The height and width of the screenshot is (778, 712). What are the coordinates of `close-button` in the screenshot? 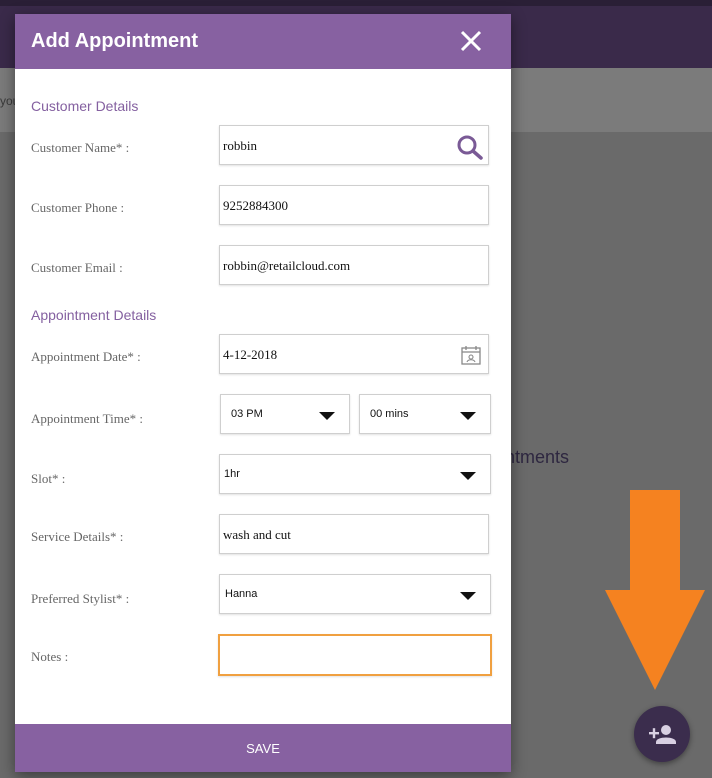 It's located at (471, 41).